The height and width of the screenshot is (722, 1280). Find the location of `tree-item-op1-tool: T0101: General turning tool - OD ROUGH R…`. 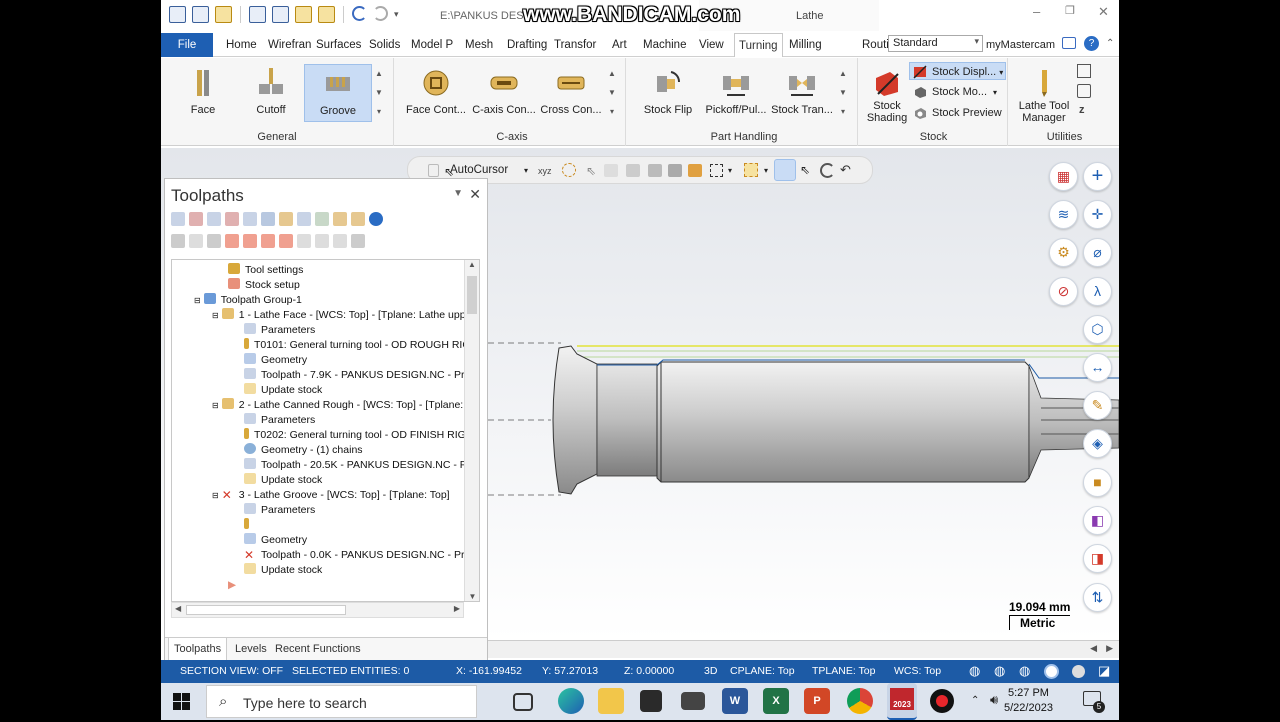

tree-item-op1-tool: T0101: General turning tool - OD ROUGH R… is located at coordinates (357, 345).